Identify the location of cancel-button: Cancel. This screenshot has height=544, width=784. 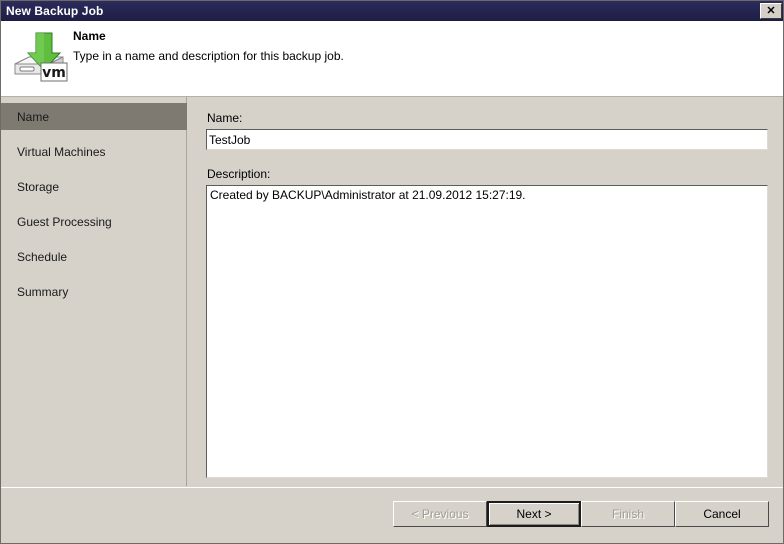
(722, 514).